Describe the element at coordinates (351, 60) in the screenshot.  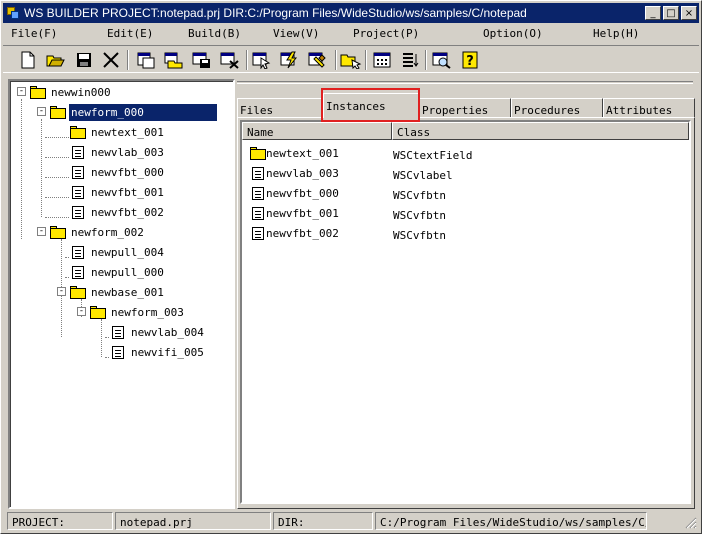
I see `open-instance-icon` at that location.